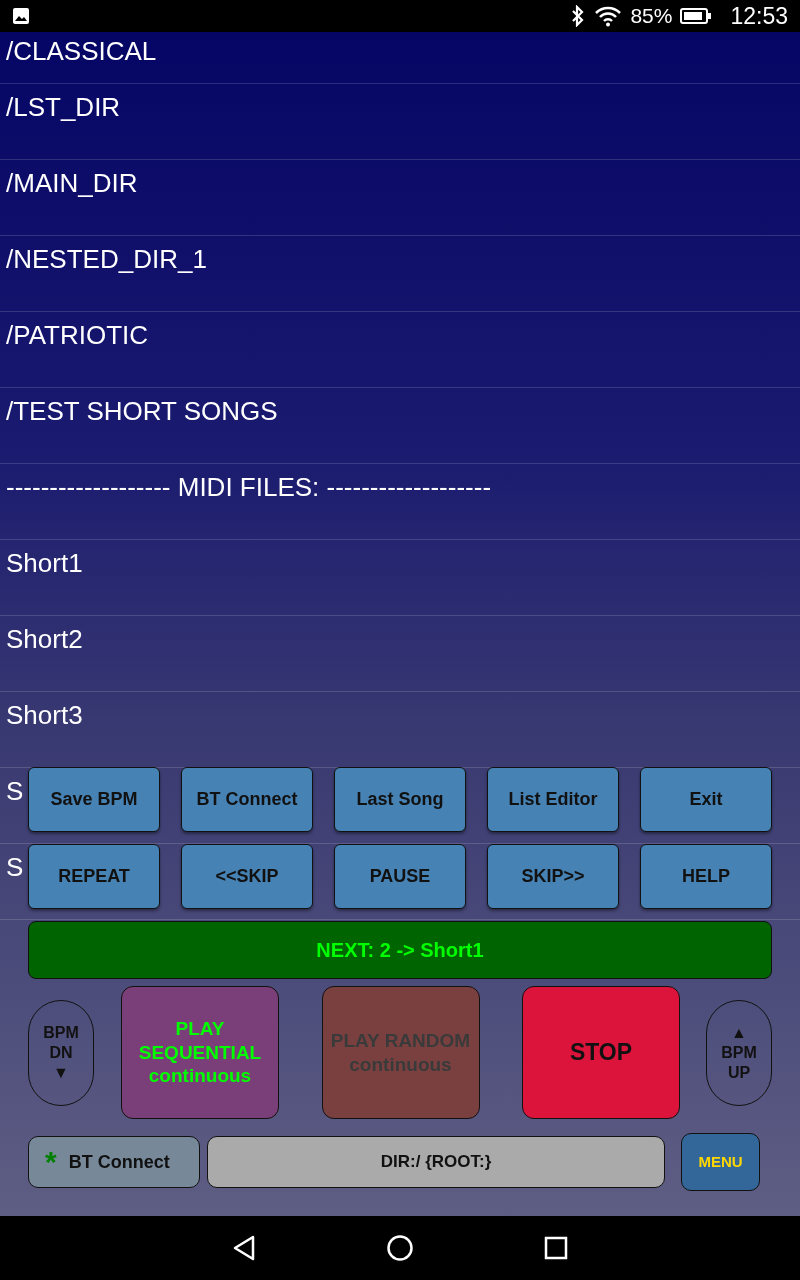 The image size is (800, 1280). I want to click on control-button: Save BPM, so click(94, 799).